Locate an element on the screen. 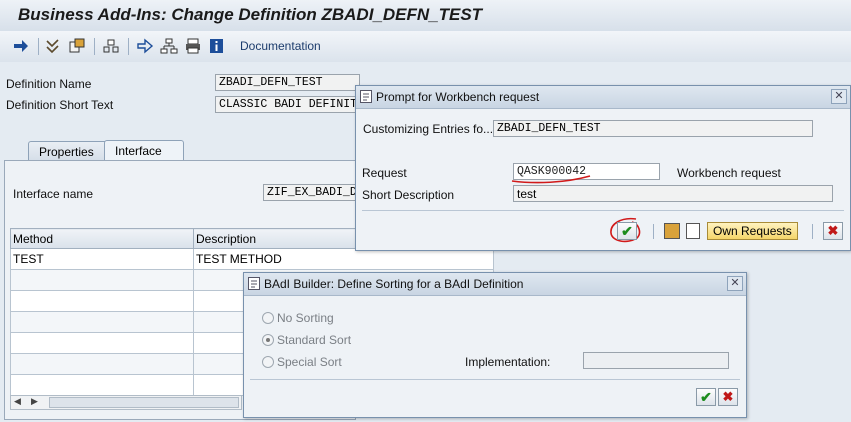  request-label: Request is located at coordinates (384, 173).